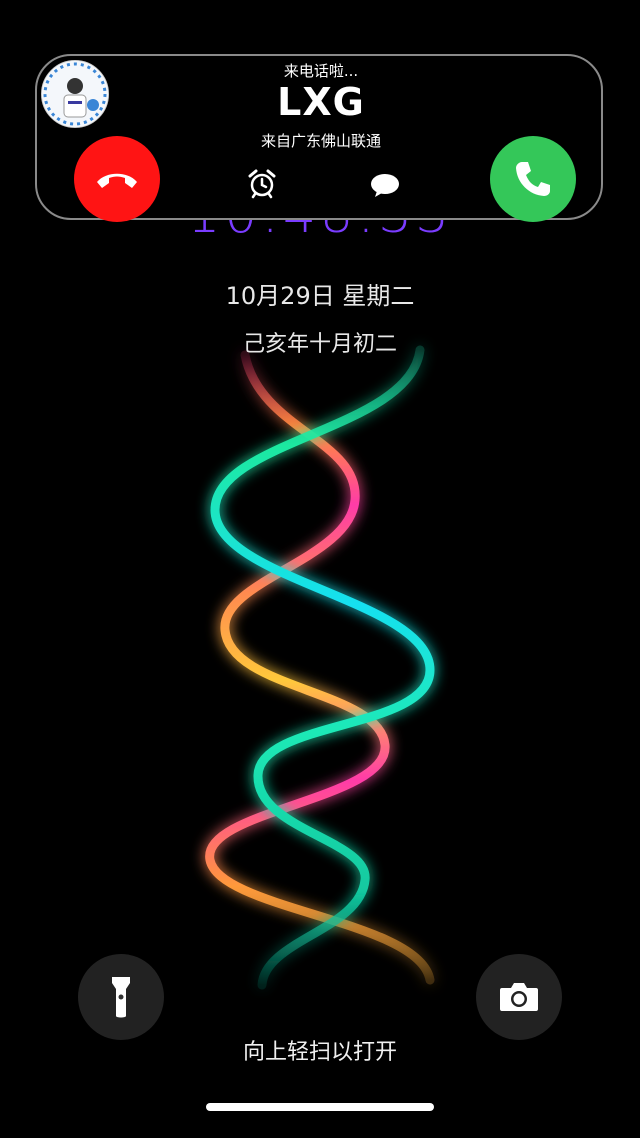 This screenshot has width=640, height=1138. Describe the element at coordinates (319, 344) in the screenshot. I see `lunar-date-label: 己亥年十月初二` at that location.